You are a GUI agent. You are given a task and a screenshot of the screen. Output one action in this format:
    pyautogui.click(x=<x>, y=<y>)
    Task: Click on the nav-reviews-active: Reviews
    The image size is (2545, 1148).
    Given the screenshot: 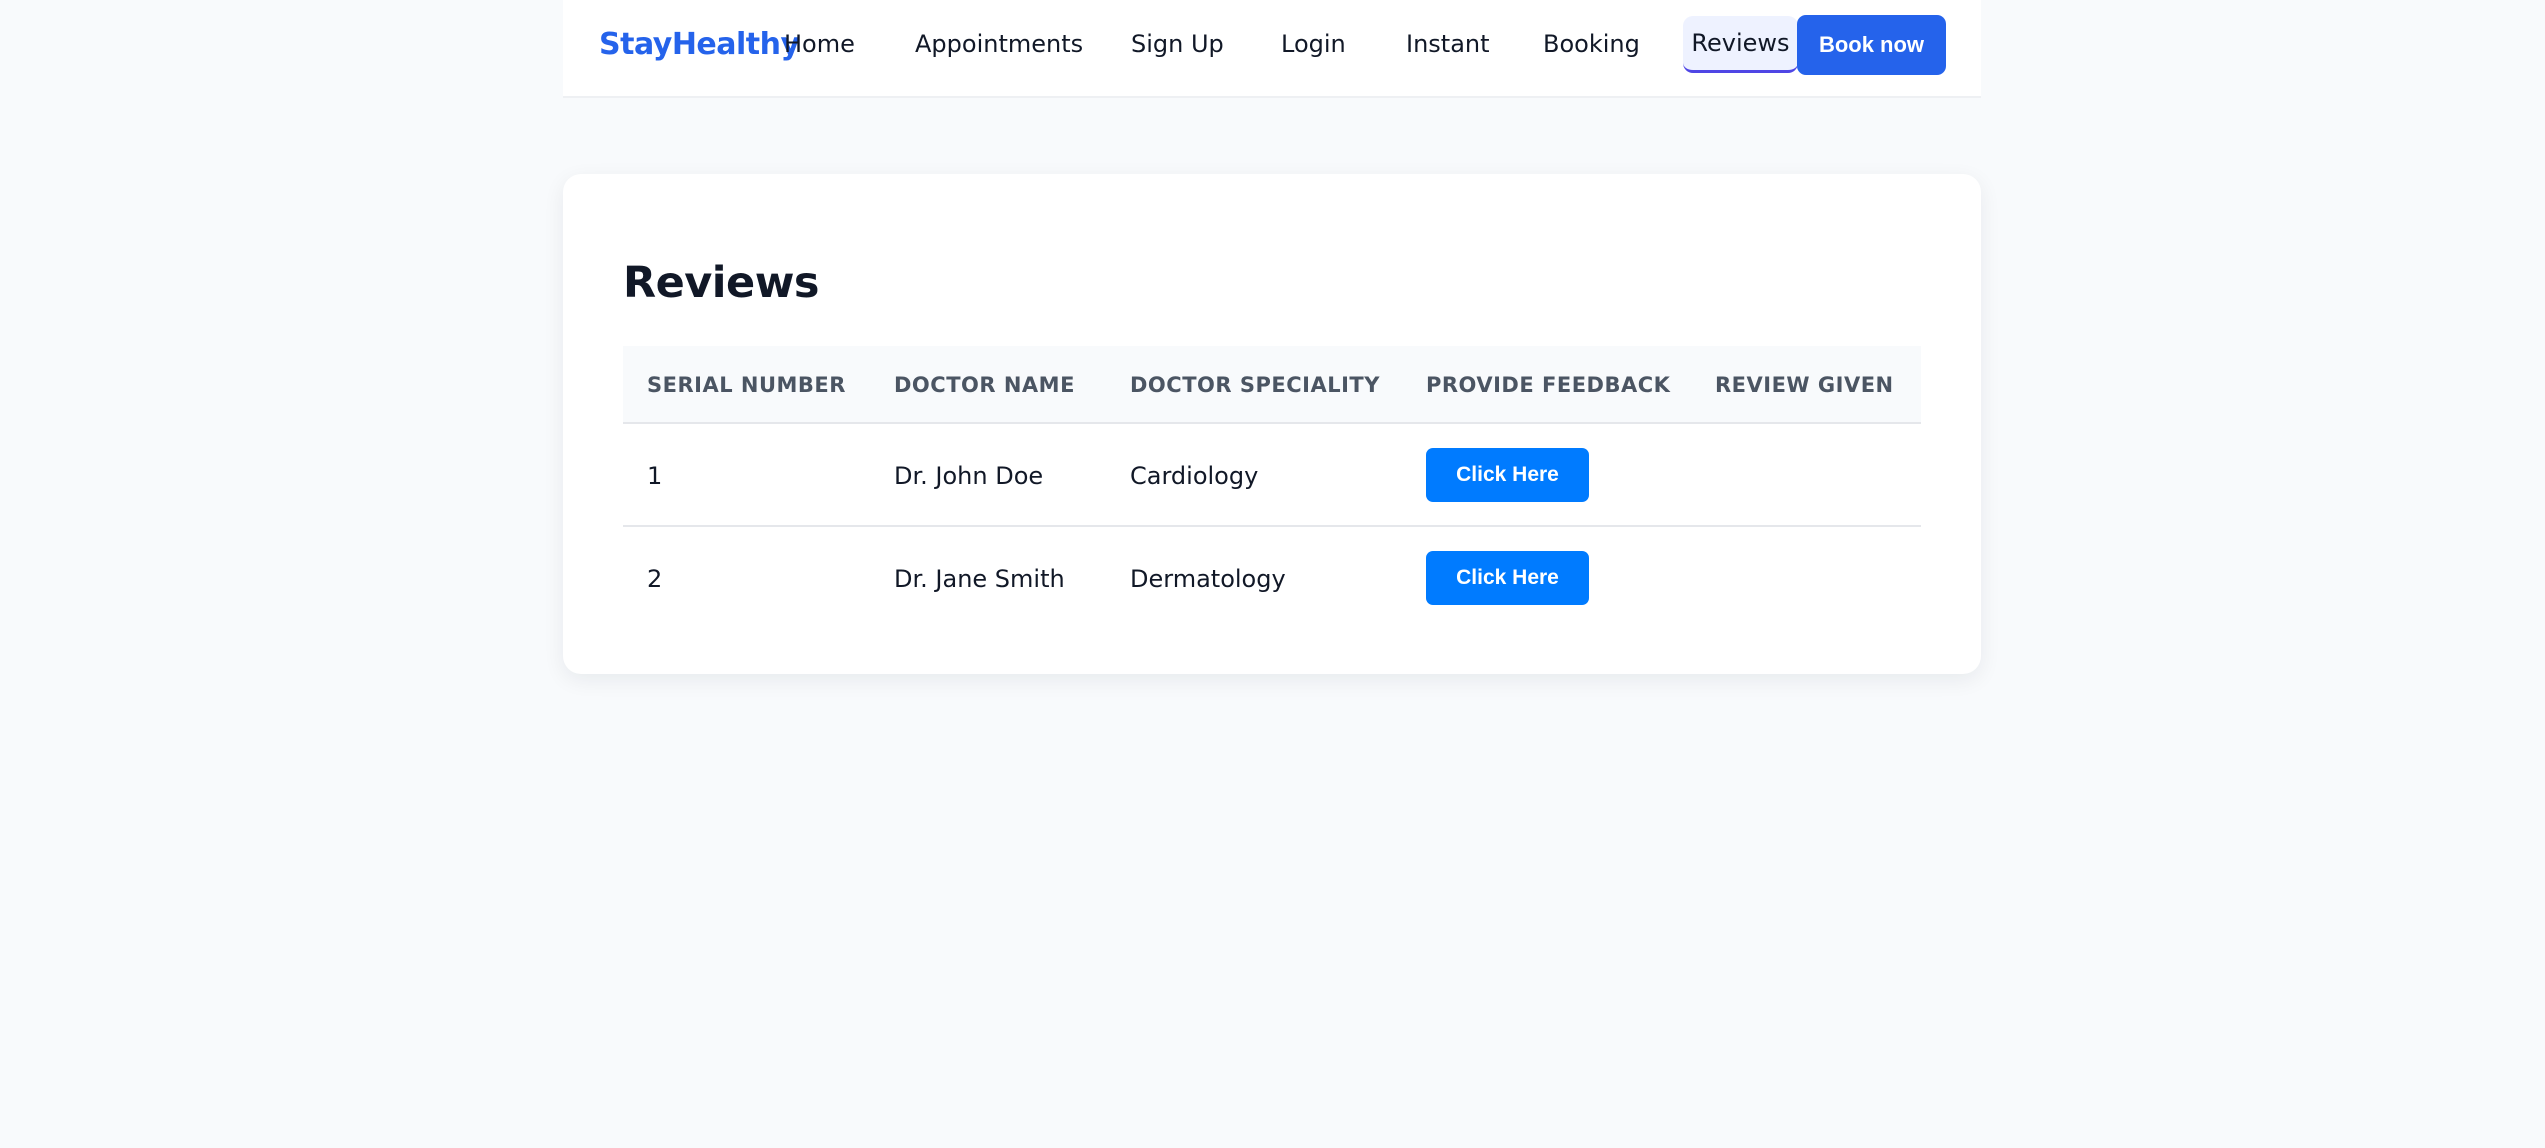 What is the action you would take?
    pyautogui.click(x=1740, y=44)
    